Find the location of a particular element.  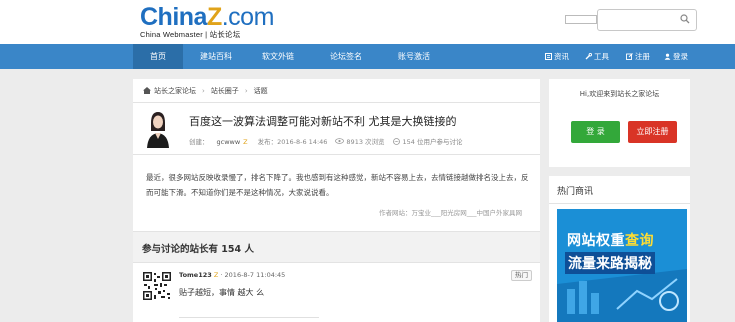

banner-heading-a: 网站权重 is located at coordinates (596, 241).